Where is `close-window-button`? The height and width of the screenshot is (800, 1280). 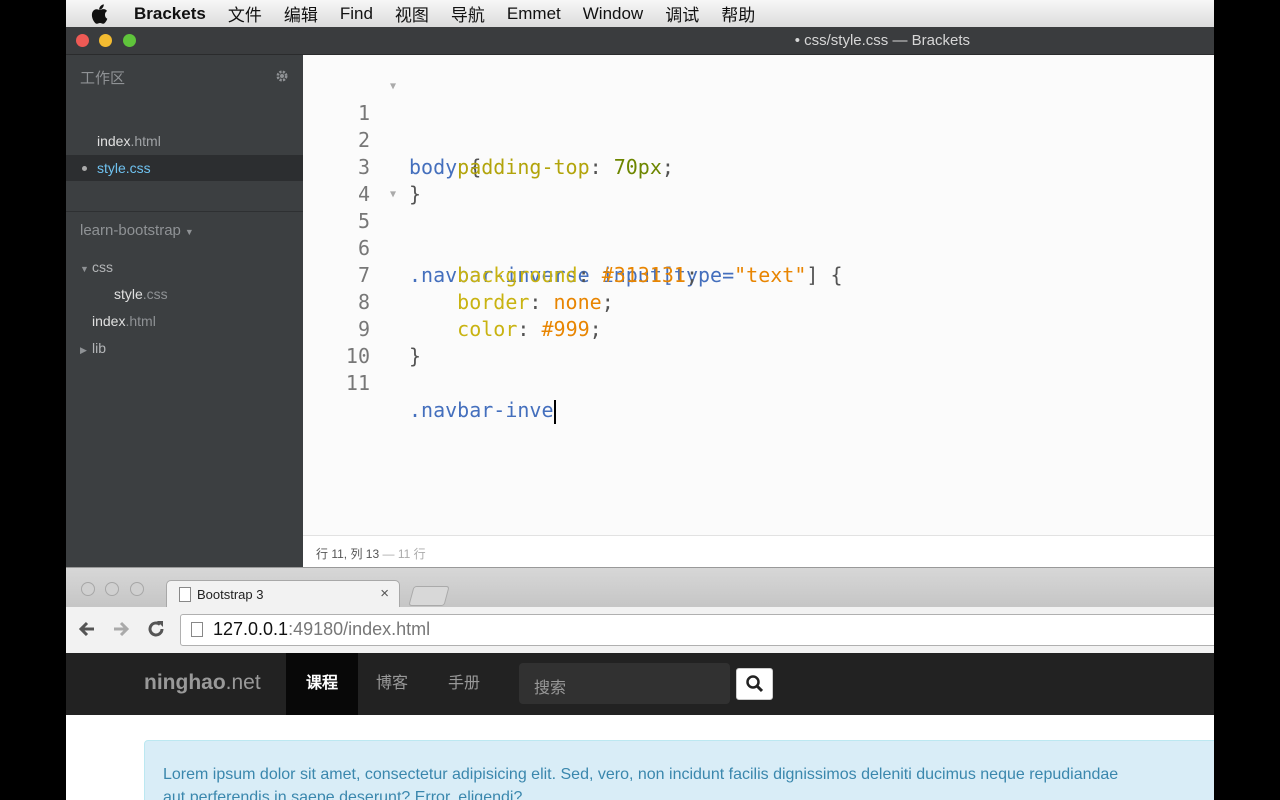
close-window-button is located at coordinates (82, 40).